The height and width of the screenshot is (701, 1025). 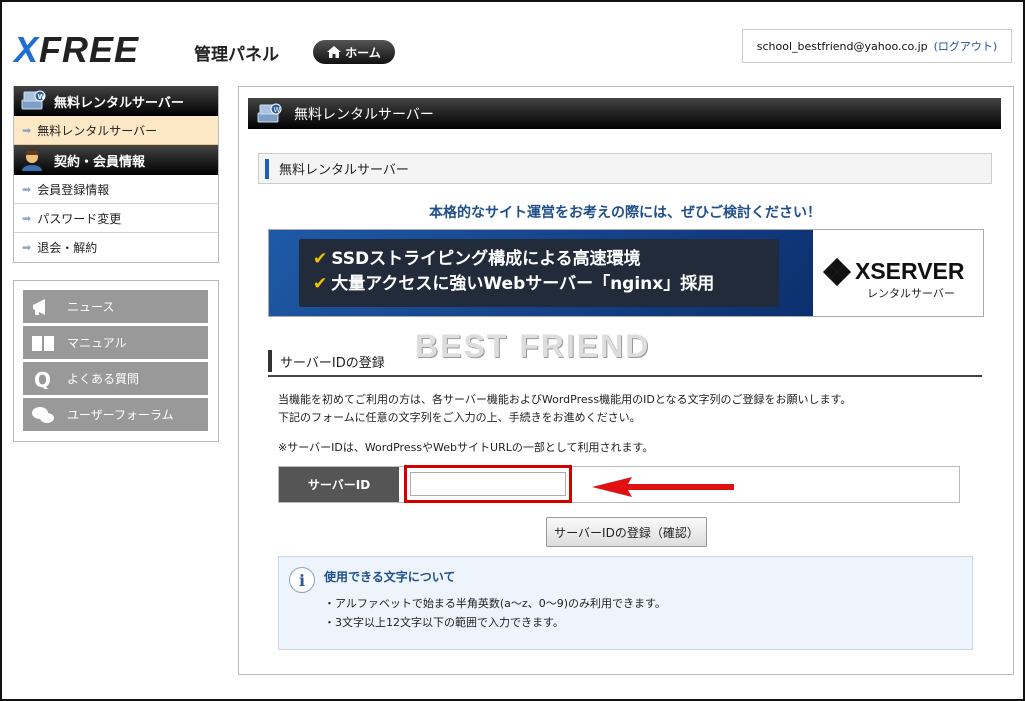 I want to click on banner-line1: SSDストライピング構成による高速環境, so click(x=486, y=259).